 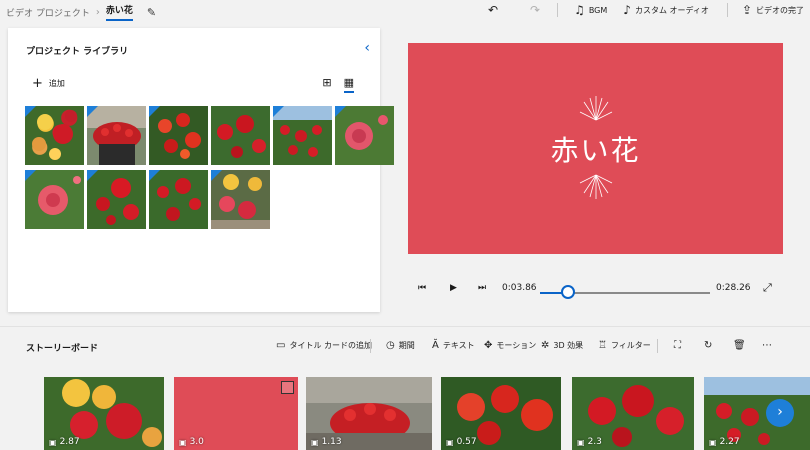 I want to click on 3d-effects-button: ✲ 3D 効果, so click(x=562, y=345).